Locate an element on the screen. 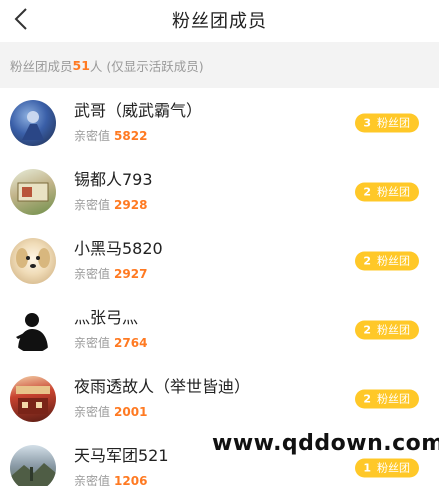 This screenshot has width=439, height=486. page-title: 粉丝团成员 is located at coordinates (219, 21).